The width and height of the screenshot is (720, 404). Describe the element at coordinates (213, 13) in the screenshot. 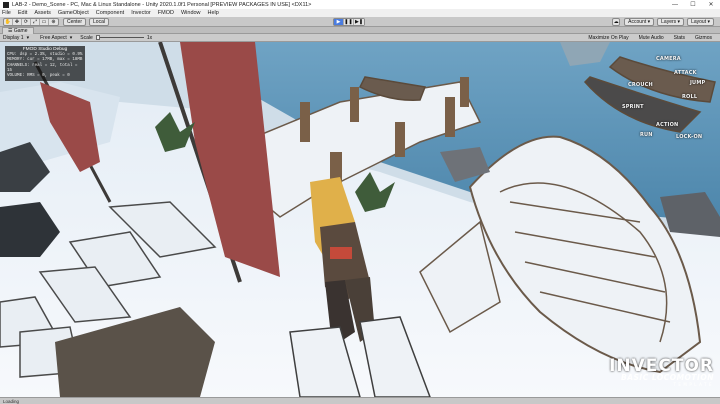

I see `menu-help: Help` at that location.